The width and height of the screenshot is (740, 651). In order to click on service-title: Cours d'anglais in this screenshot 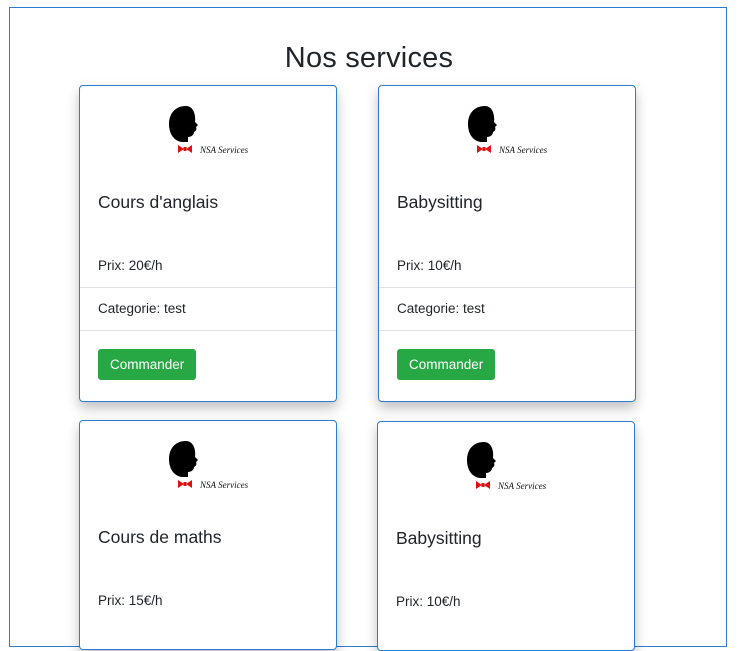, I will do `click(158, 202)`.